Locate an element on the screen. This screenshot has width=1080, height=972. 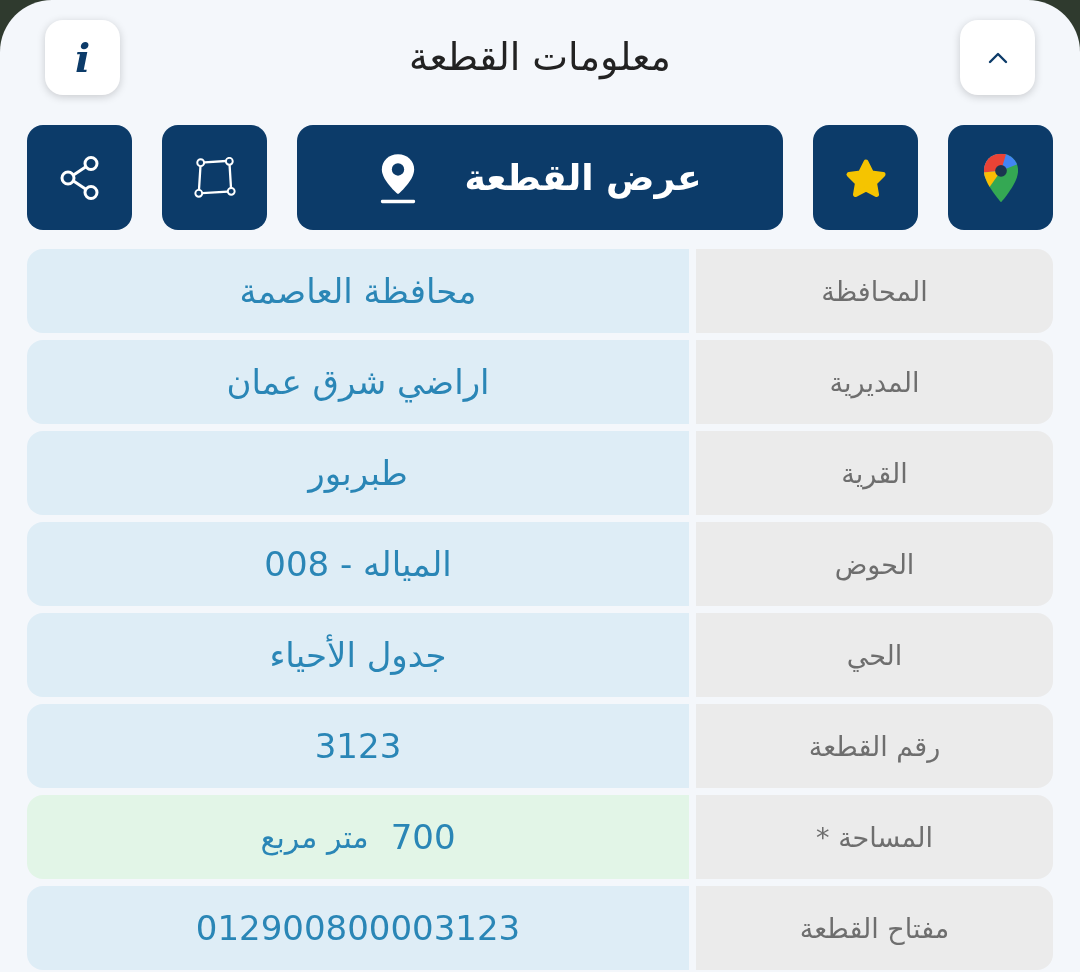
field-label: المديرية is located at coordinates (874, 382).